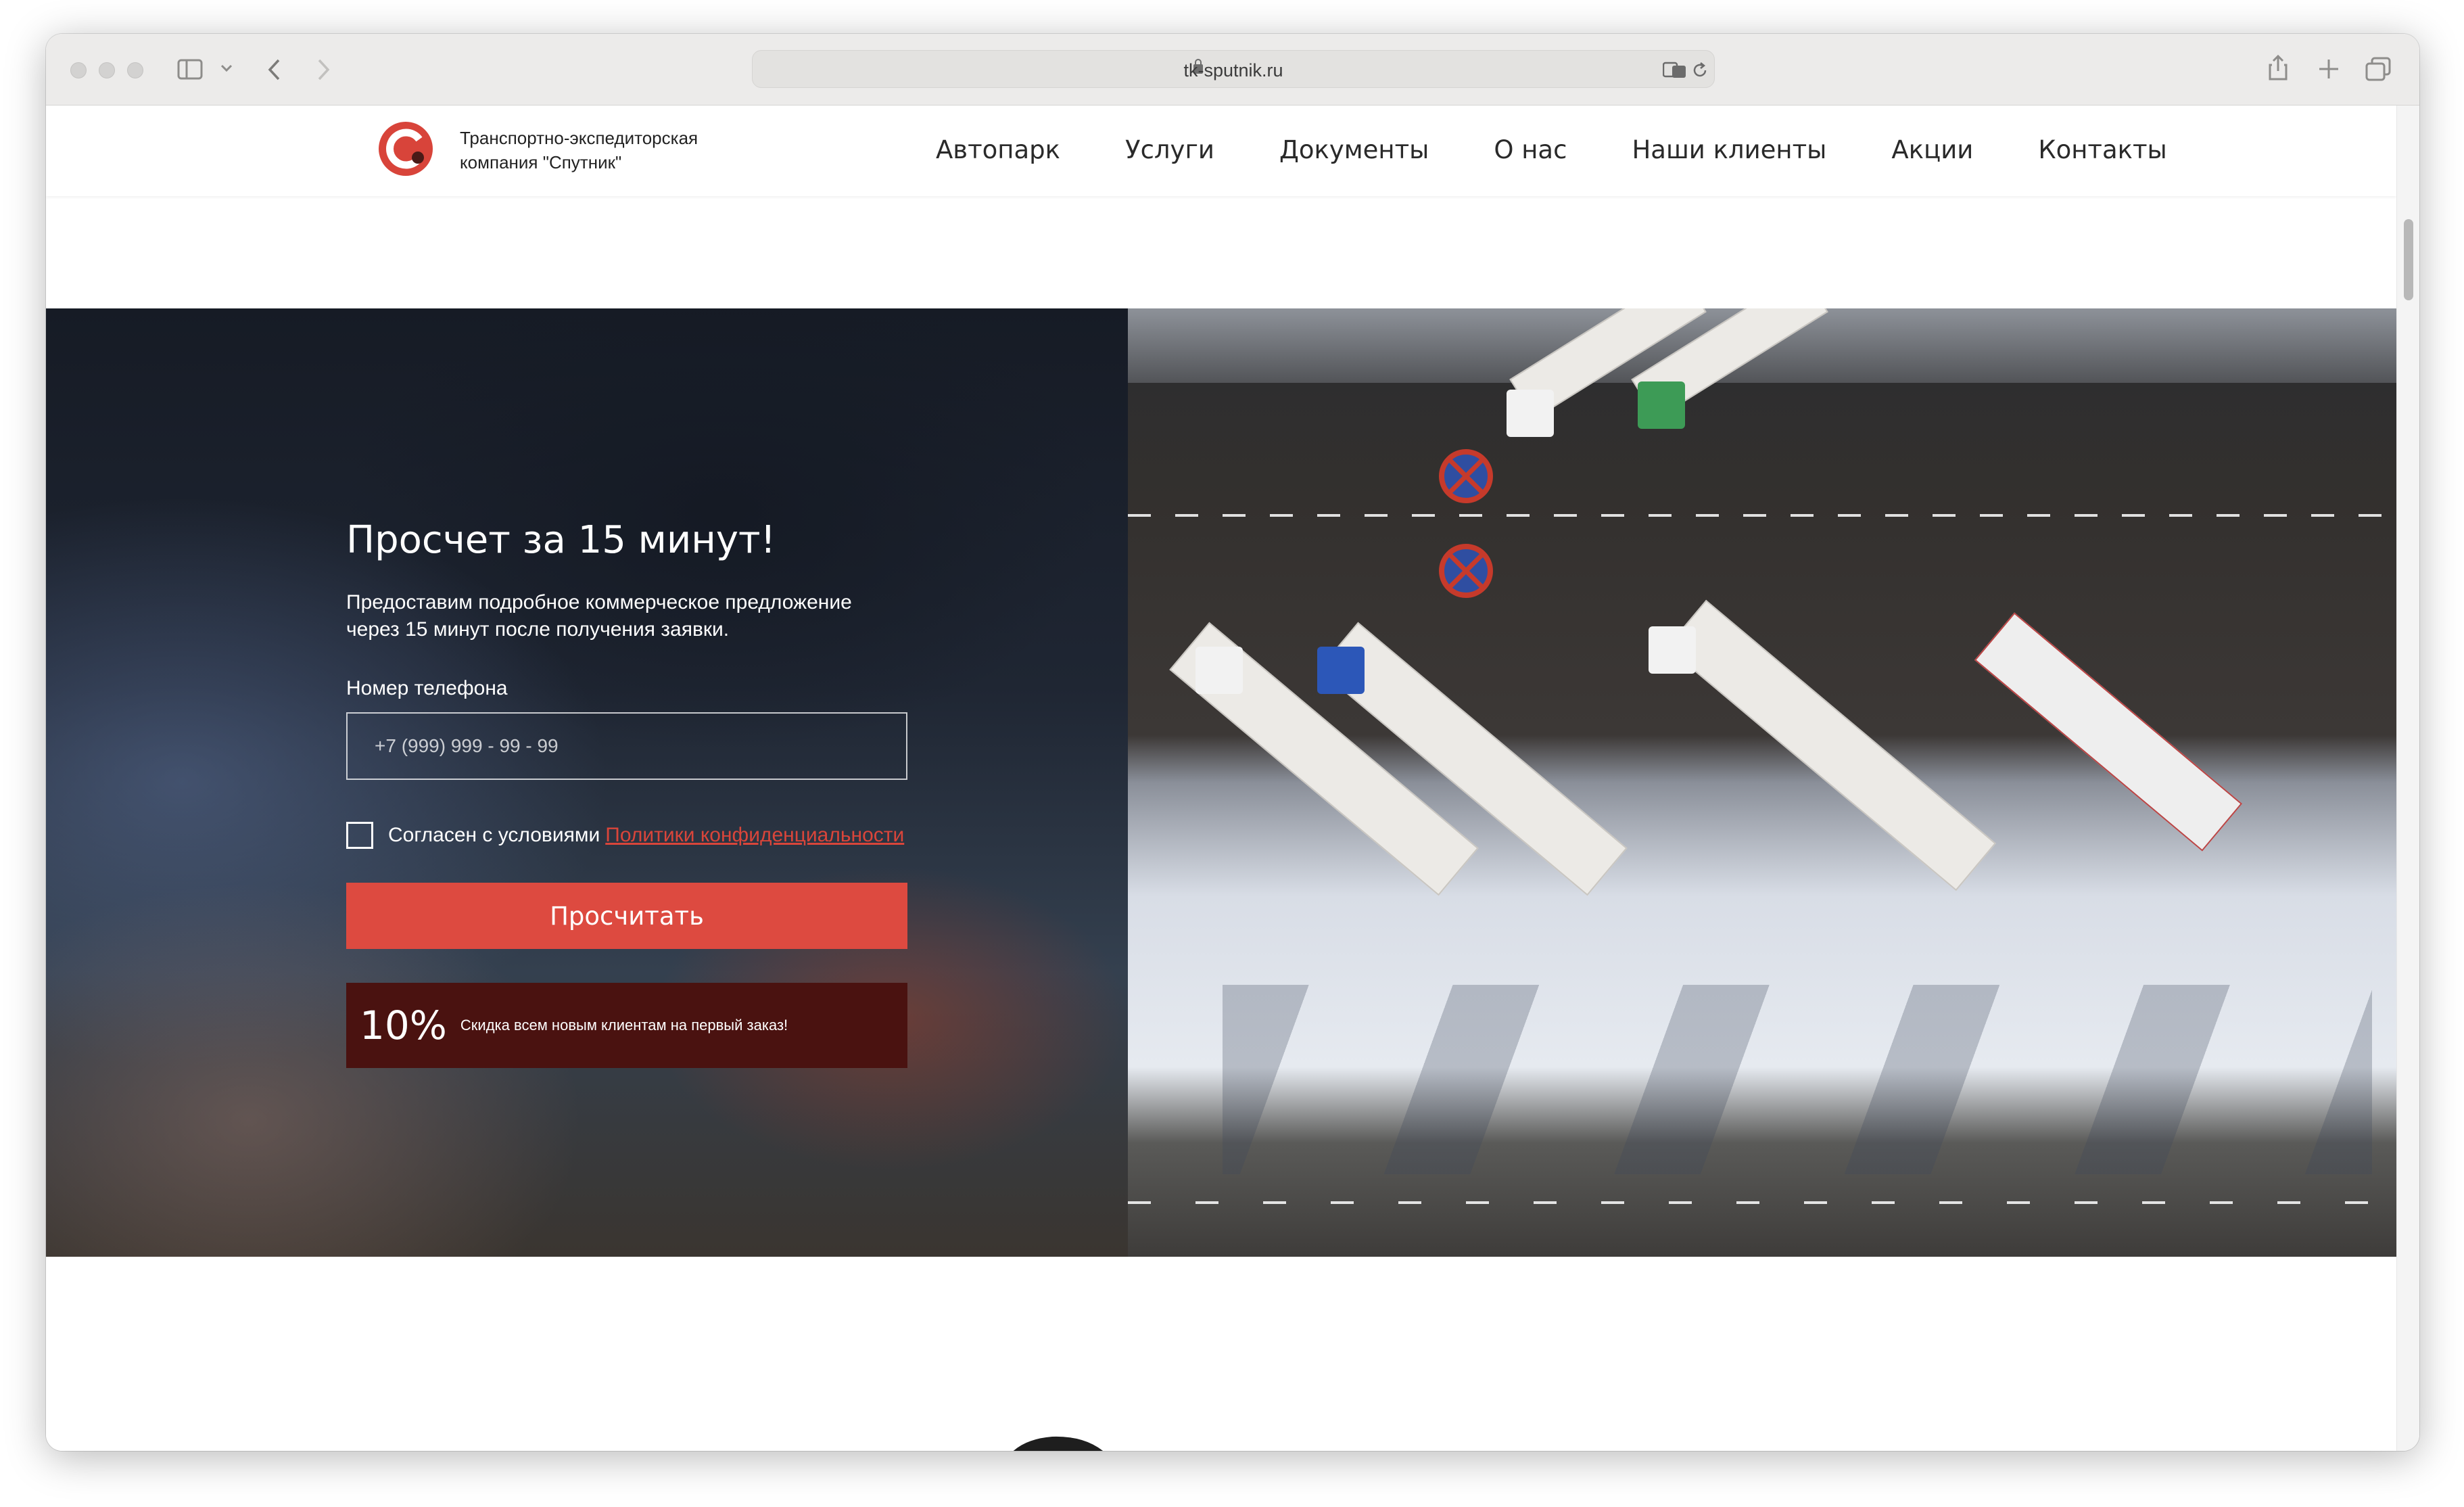  I want to click on url-text: tk-sputnik.ru, so click(1233, 70).